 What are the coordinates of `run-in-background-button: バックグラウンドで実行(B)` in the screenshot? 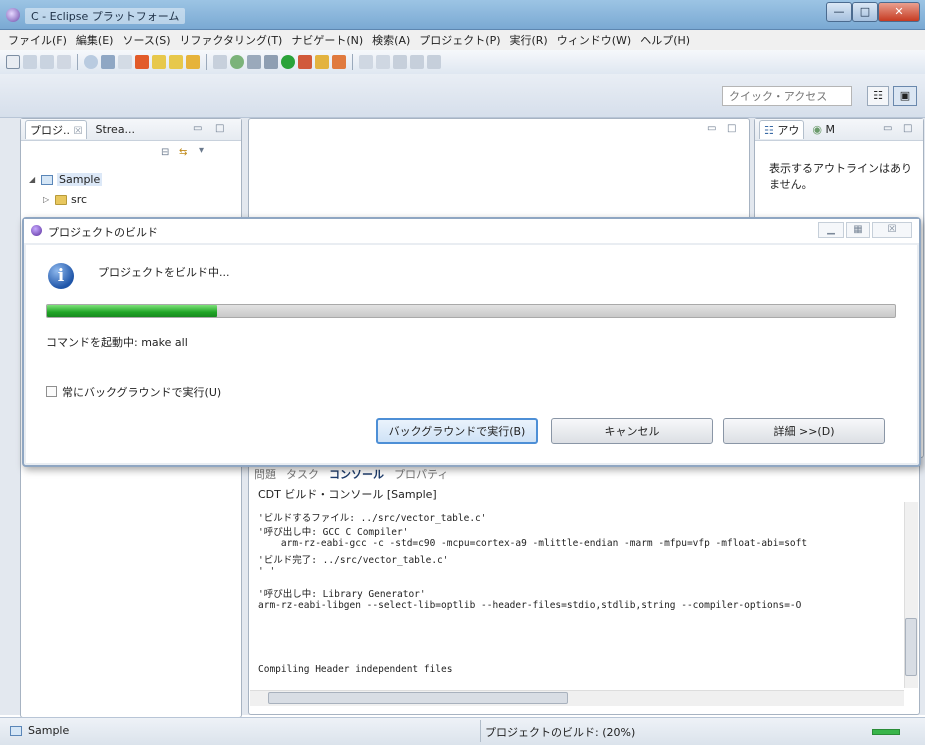 It's located at (457, 431).